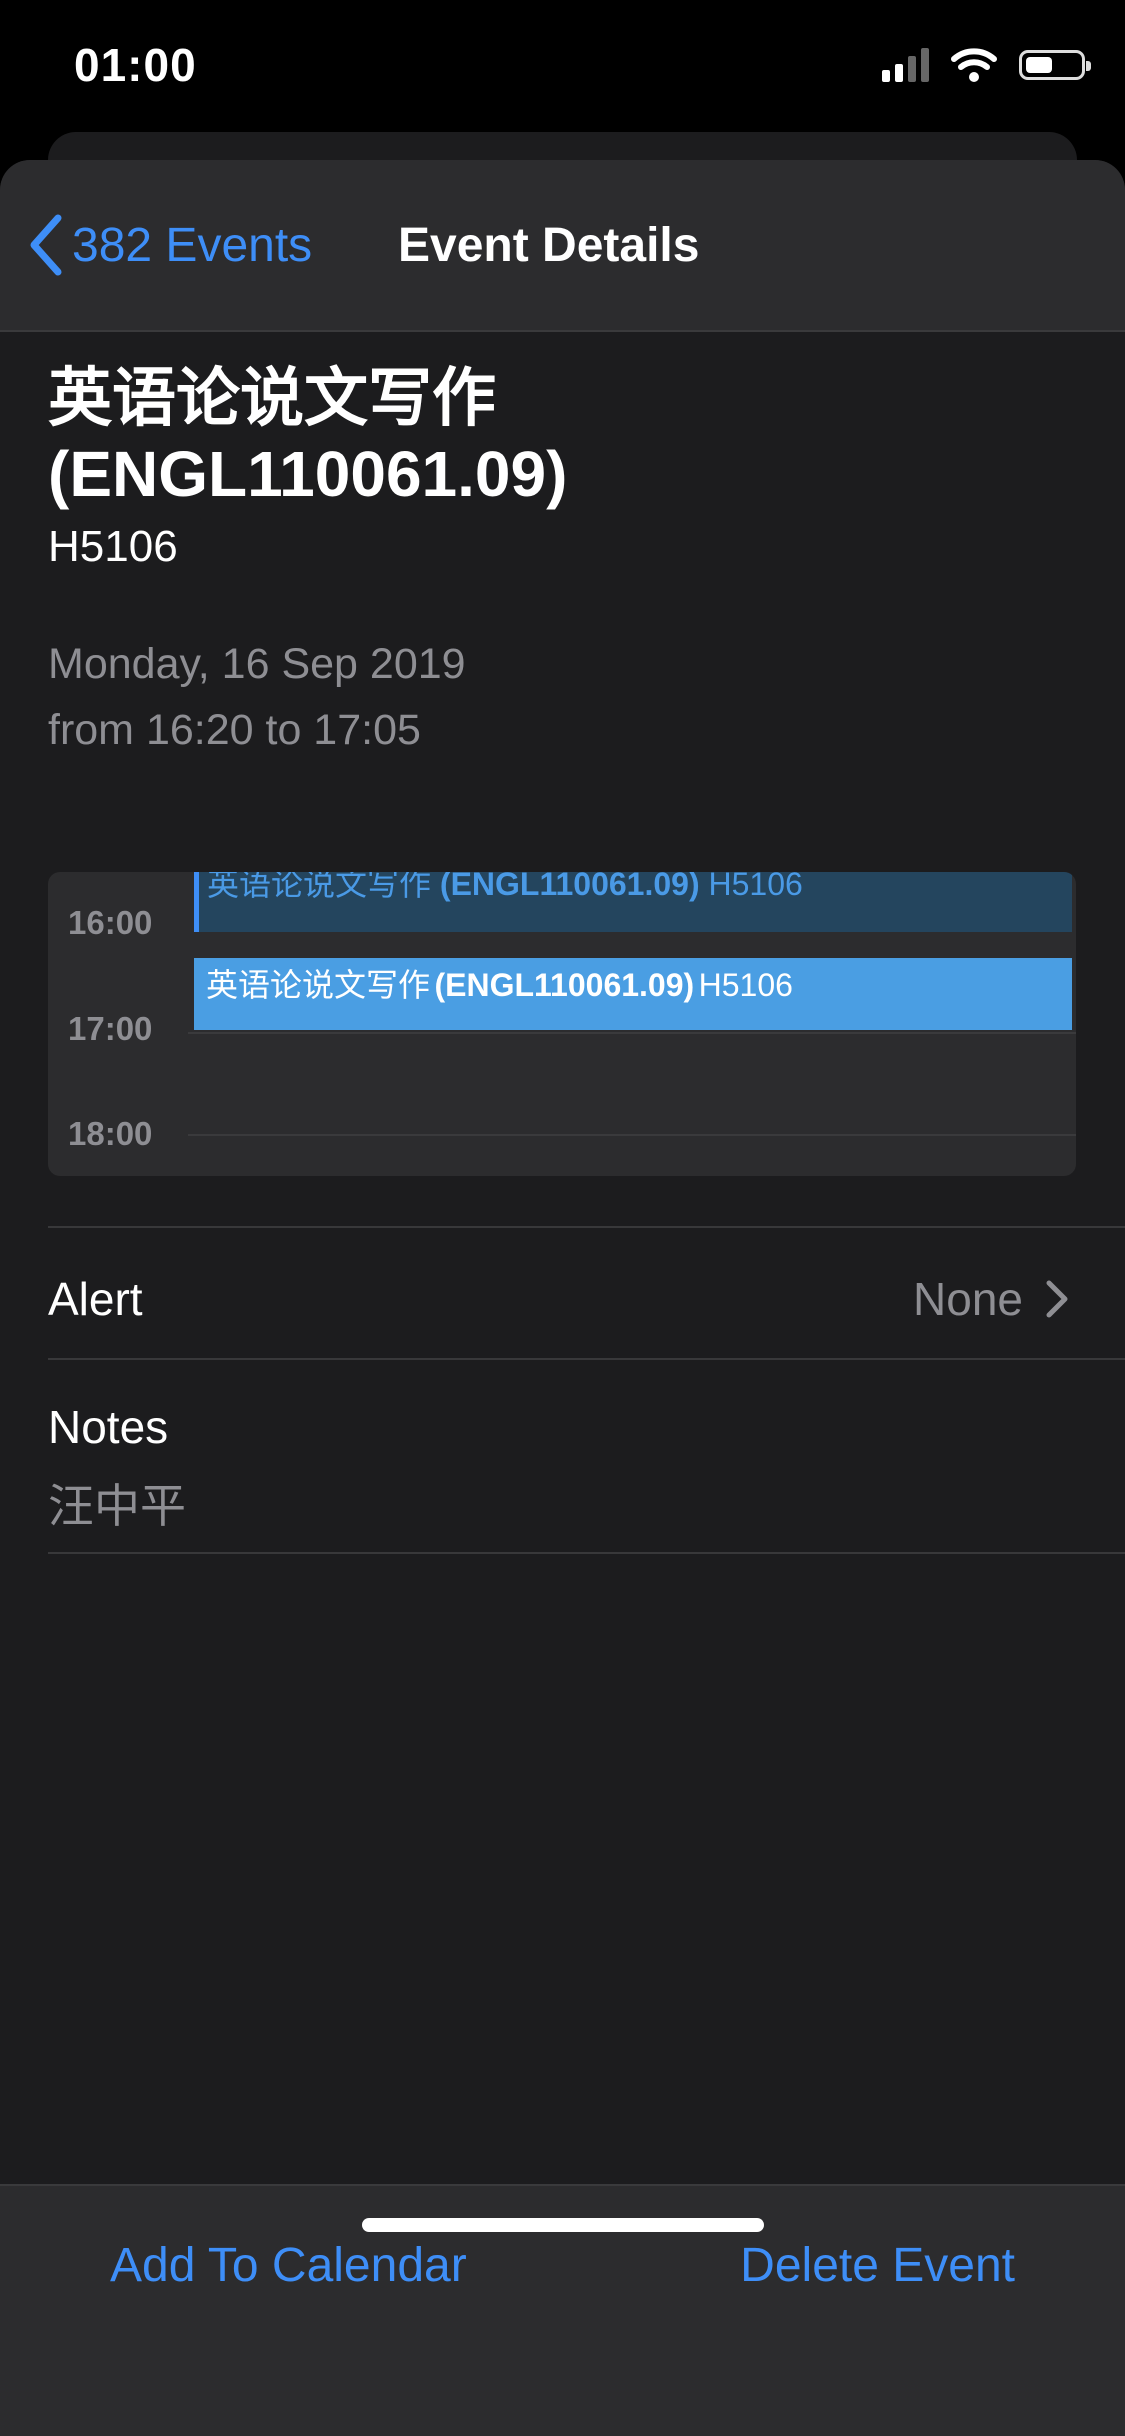 This screenshot has height=2436, width=1125. I want to click on event-title: 英语论说文写作 (ENGL110061.09), so click(548, 436).